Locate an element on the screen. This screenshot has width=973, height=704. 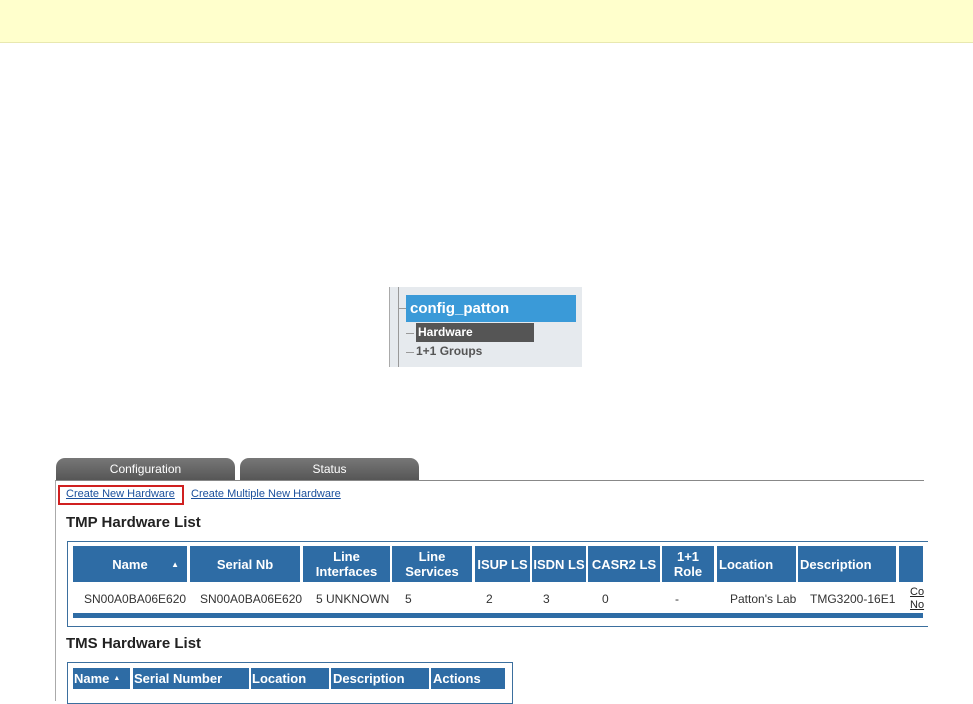
cell-location: Patton's Lab is located at coordinates (763, 599).